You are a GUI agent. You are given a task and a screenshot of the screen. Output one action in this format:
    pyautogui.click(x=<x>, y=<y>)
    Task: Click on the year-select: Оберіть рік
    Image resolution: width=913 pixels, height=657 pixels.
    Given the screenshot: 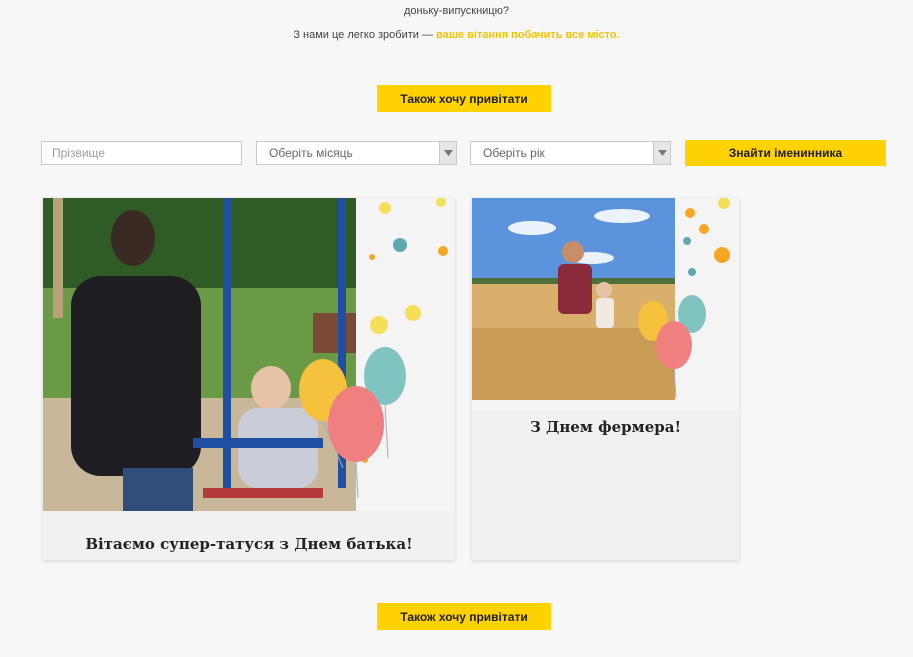 What is the action you would take?
    pyautogui.click(x=570, y=153)
    